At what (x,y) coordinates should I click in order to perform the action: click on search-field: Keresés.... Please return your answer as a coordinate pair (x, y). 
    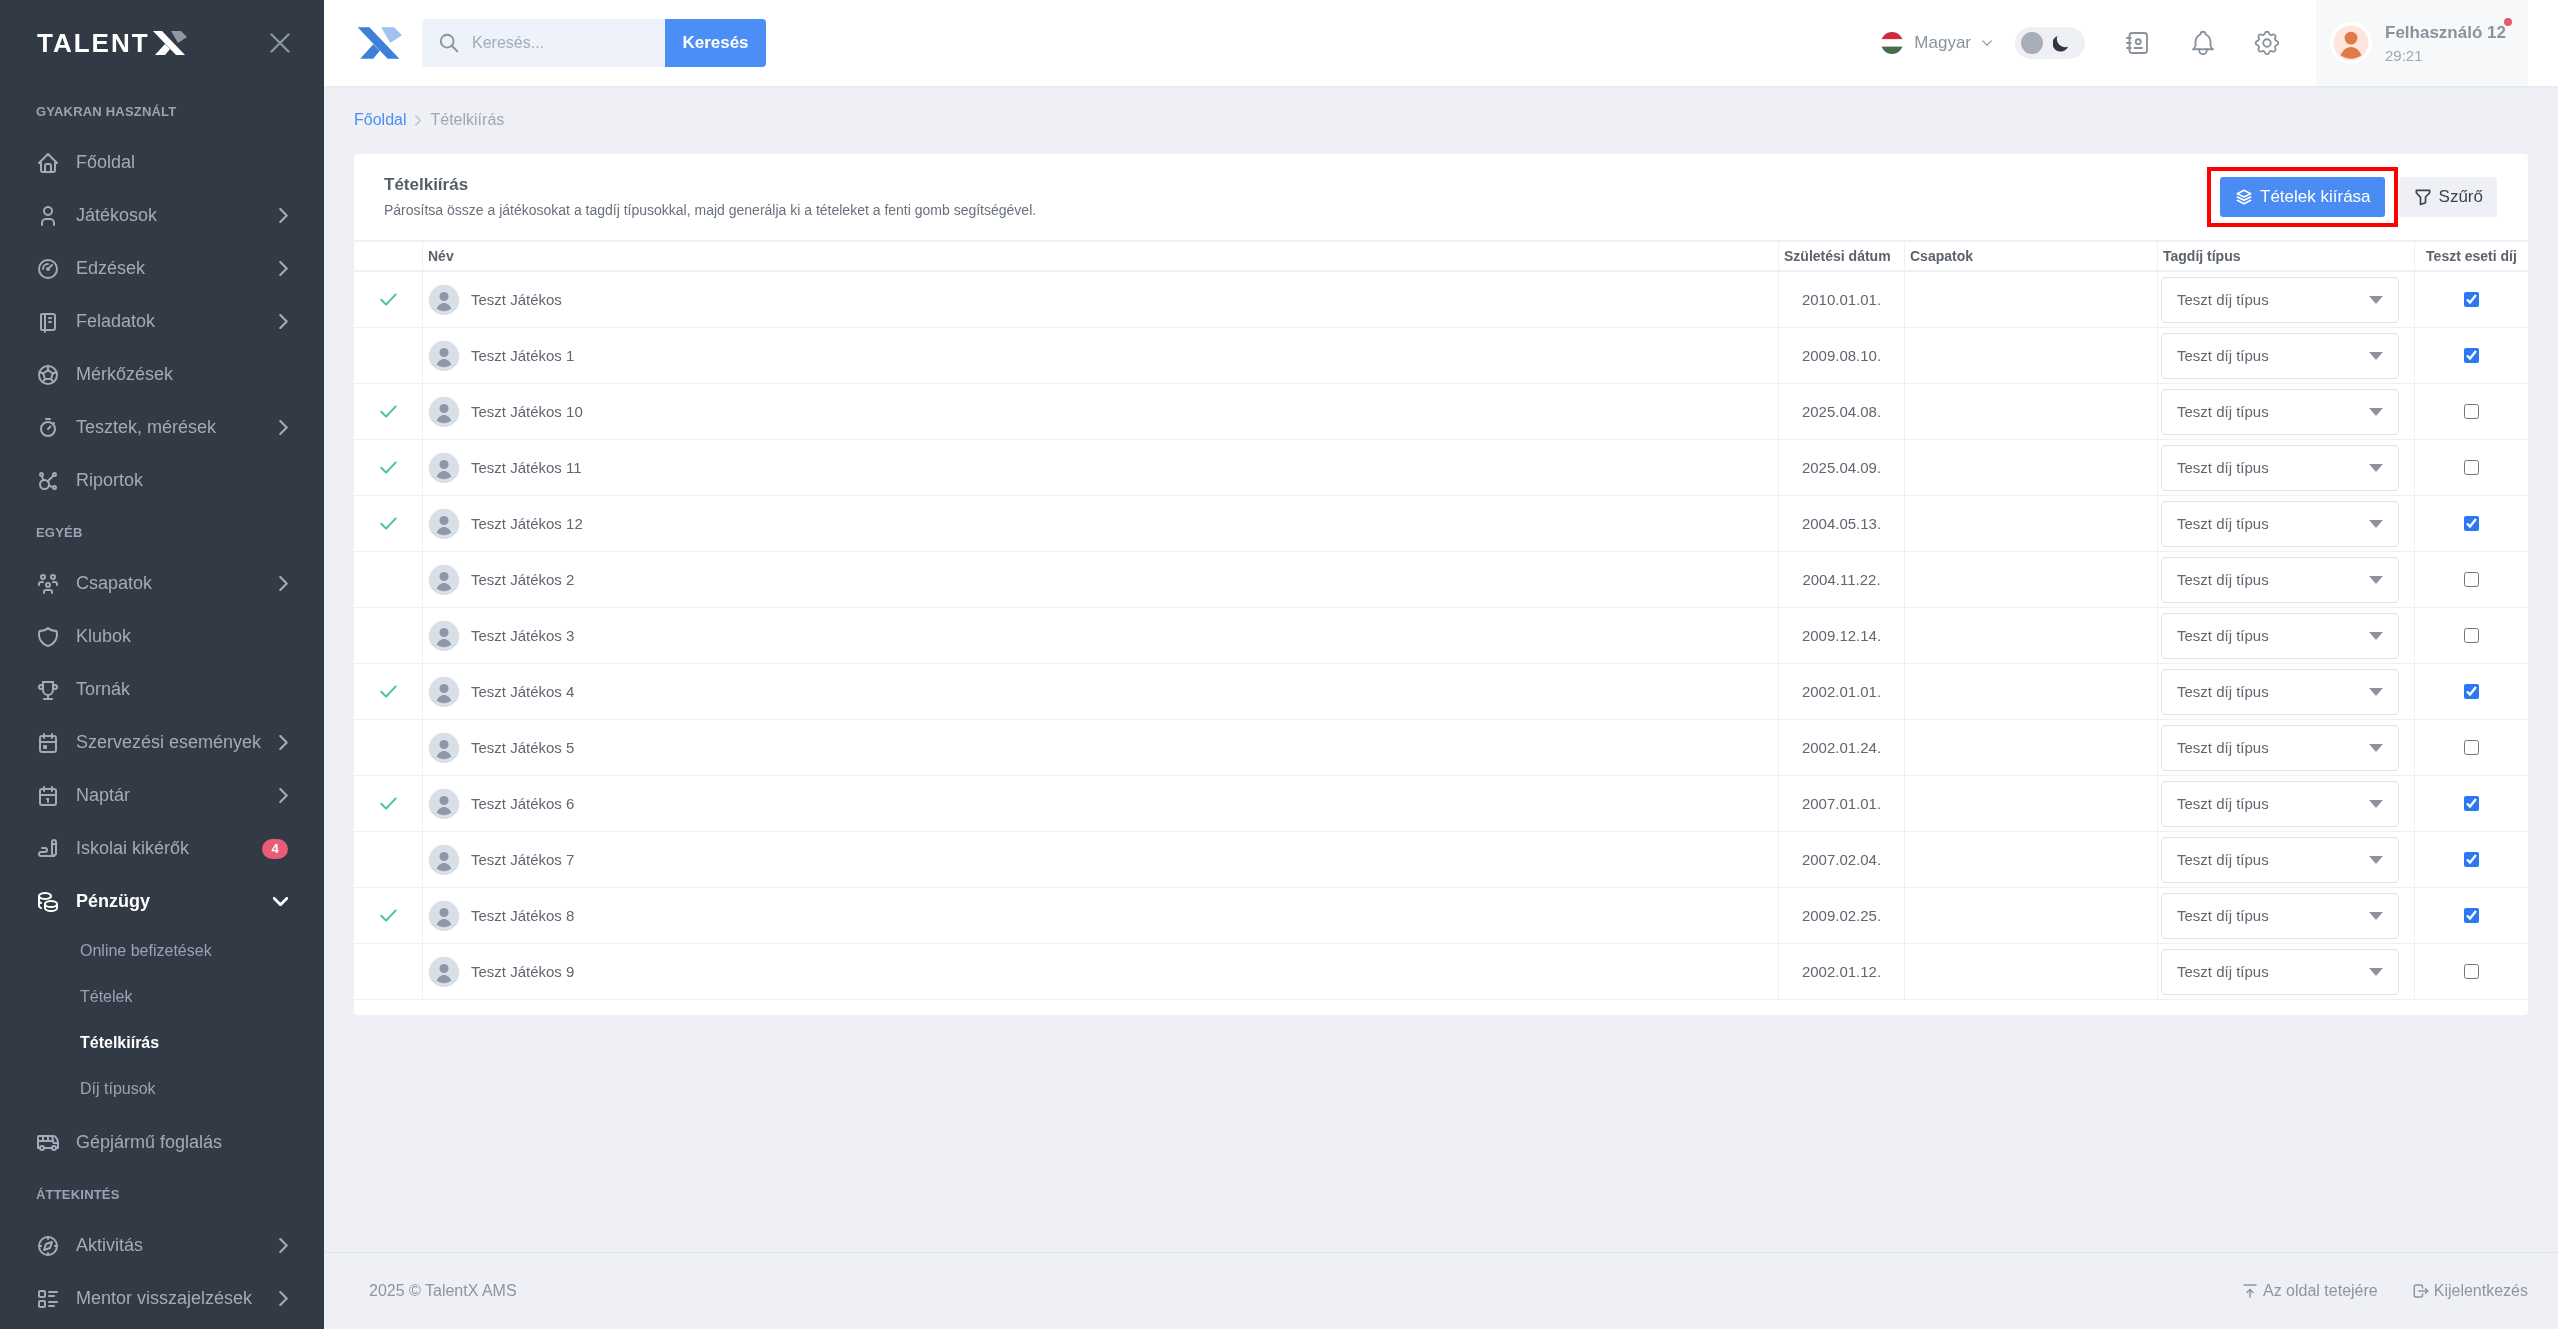
    Looking at the image, I should click on (543, 43).